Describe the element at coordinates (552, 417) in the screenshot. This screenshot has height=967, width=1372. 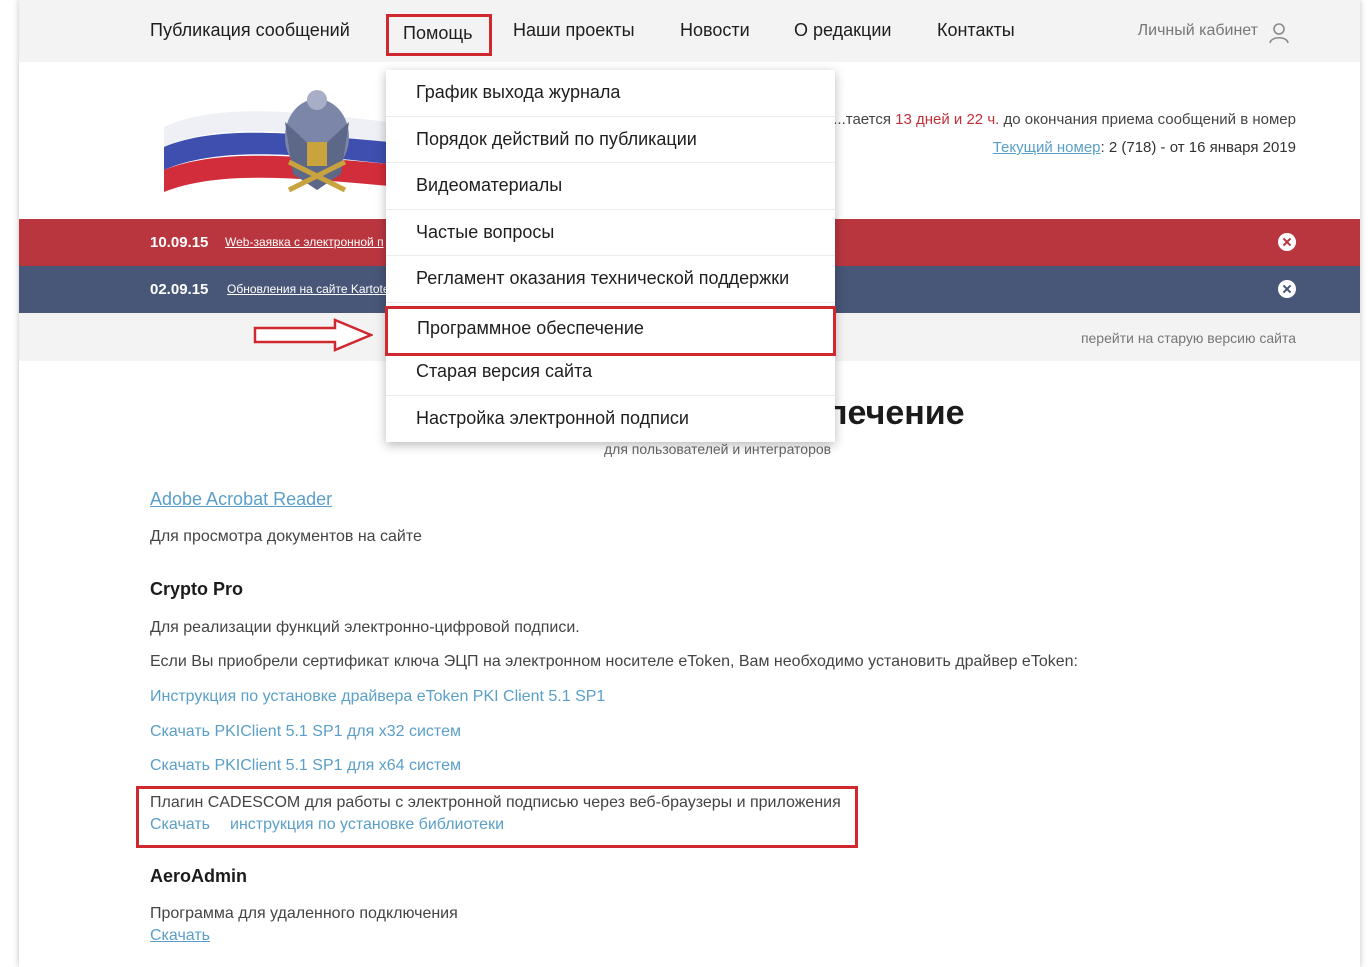
I see `menu-item-label: Настройка электронной подписи` at that location.